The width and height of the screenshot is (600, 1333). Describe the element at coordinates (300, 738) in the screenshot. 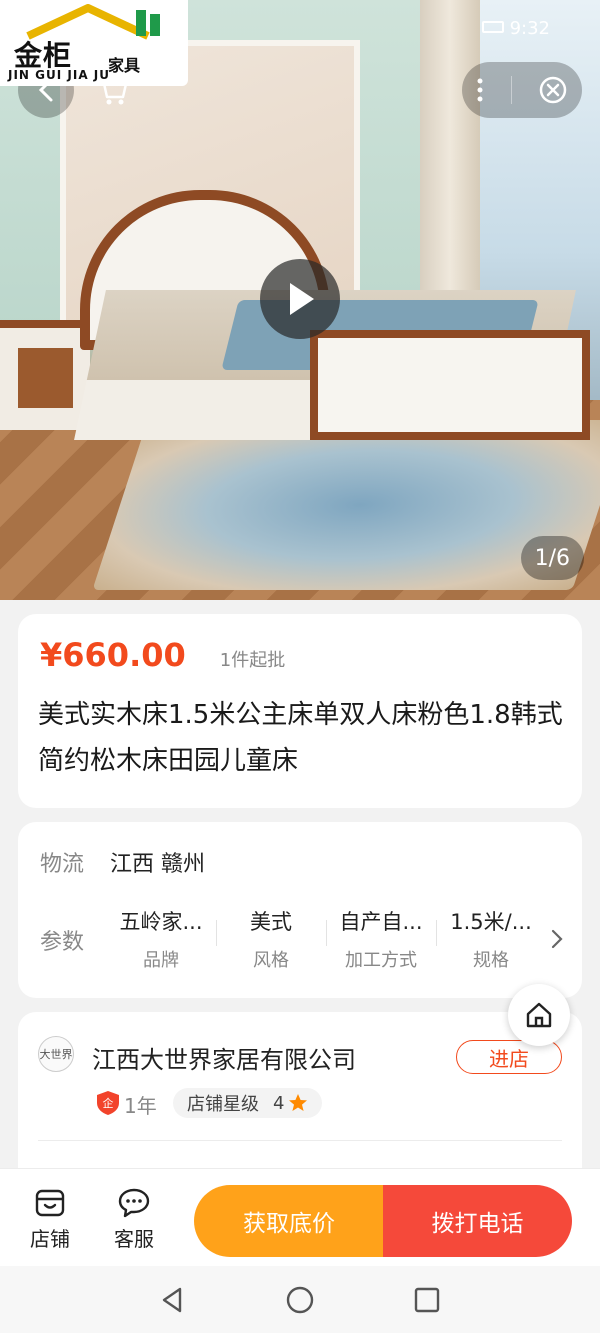

I see `product-title: 美式实木床1.5米公主床单双人床粉色1.8韩式简约松木床田园儿童床` at that location.